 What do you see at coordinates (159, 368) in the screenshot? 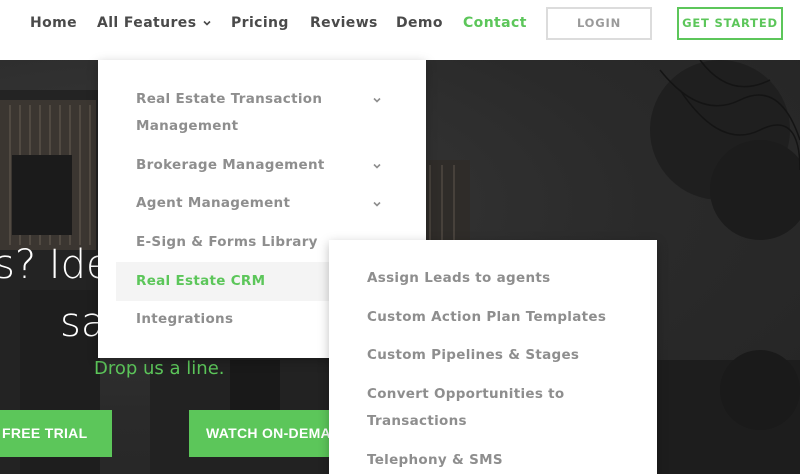
I see `hero-drop-line: Drop us a line.` at bounding box center [159, 368].